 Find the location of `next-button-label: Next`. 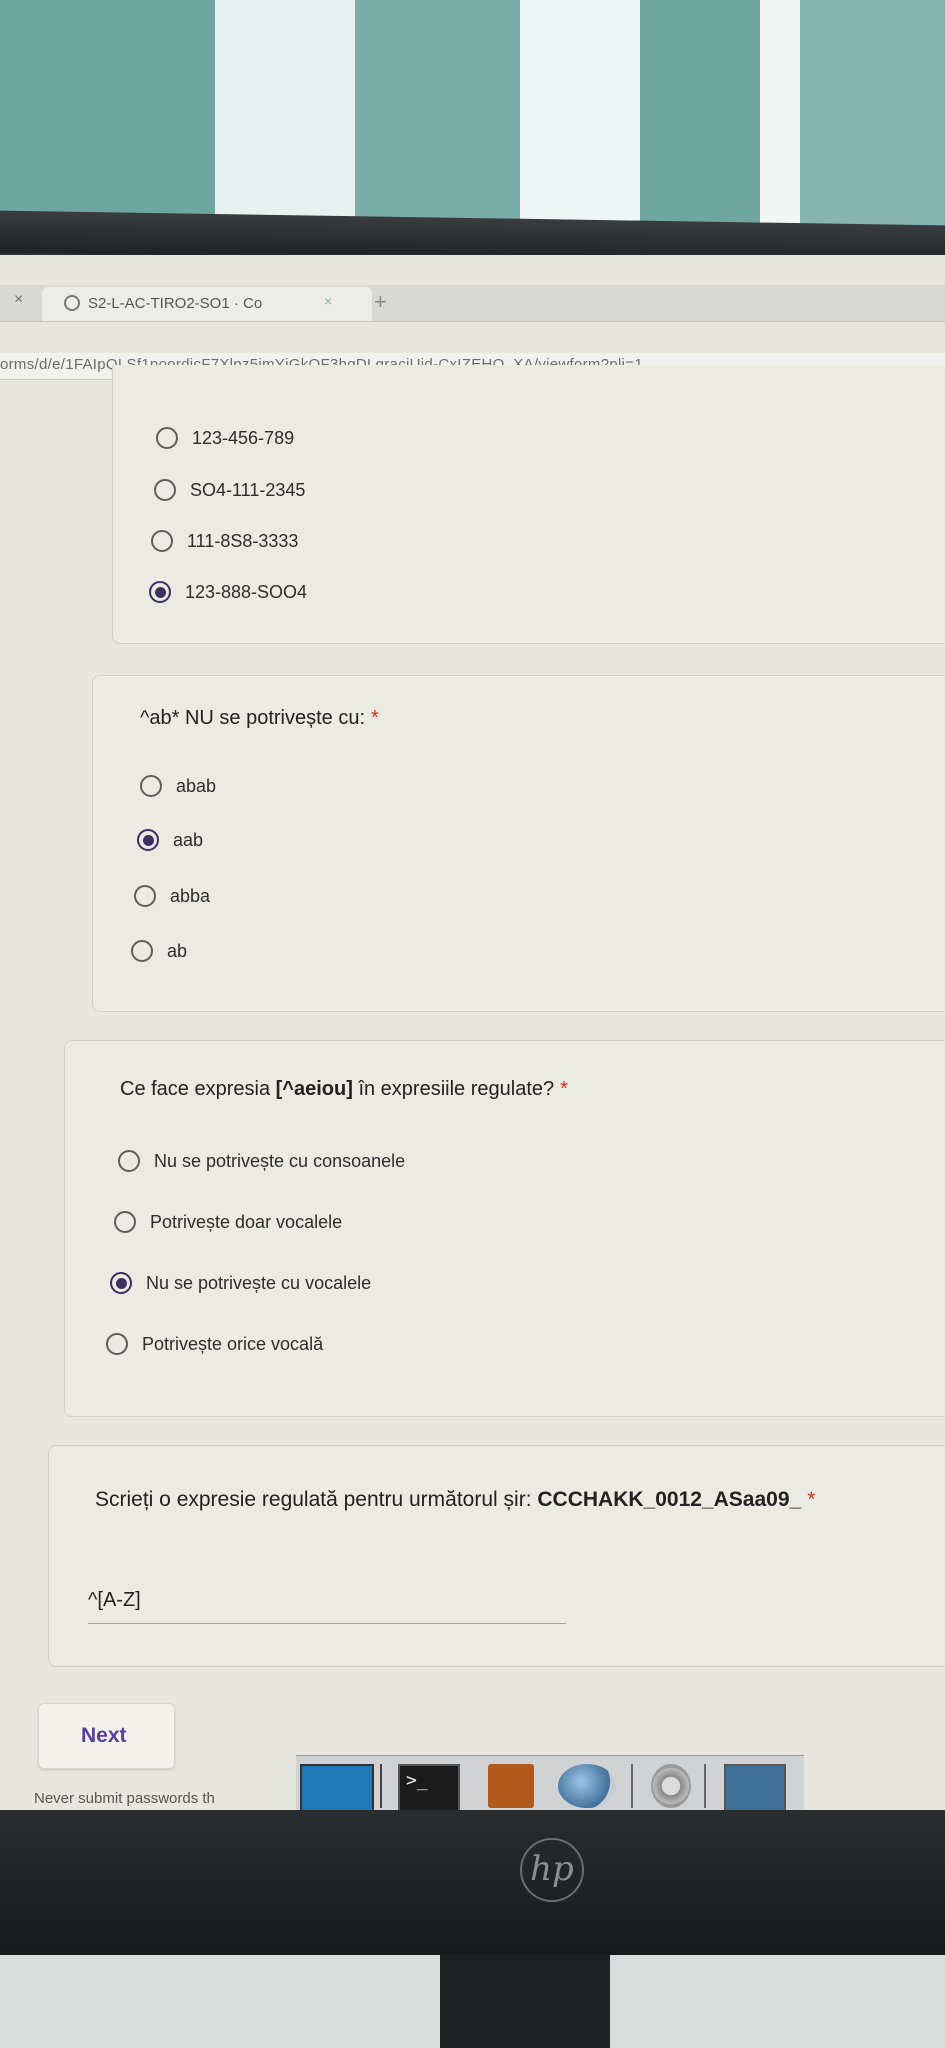

next-button-label: Next is located at coordinates (104, 1735).